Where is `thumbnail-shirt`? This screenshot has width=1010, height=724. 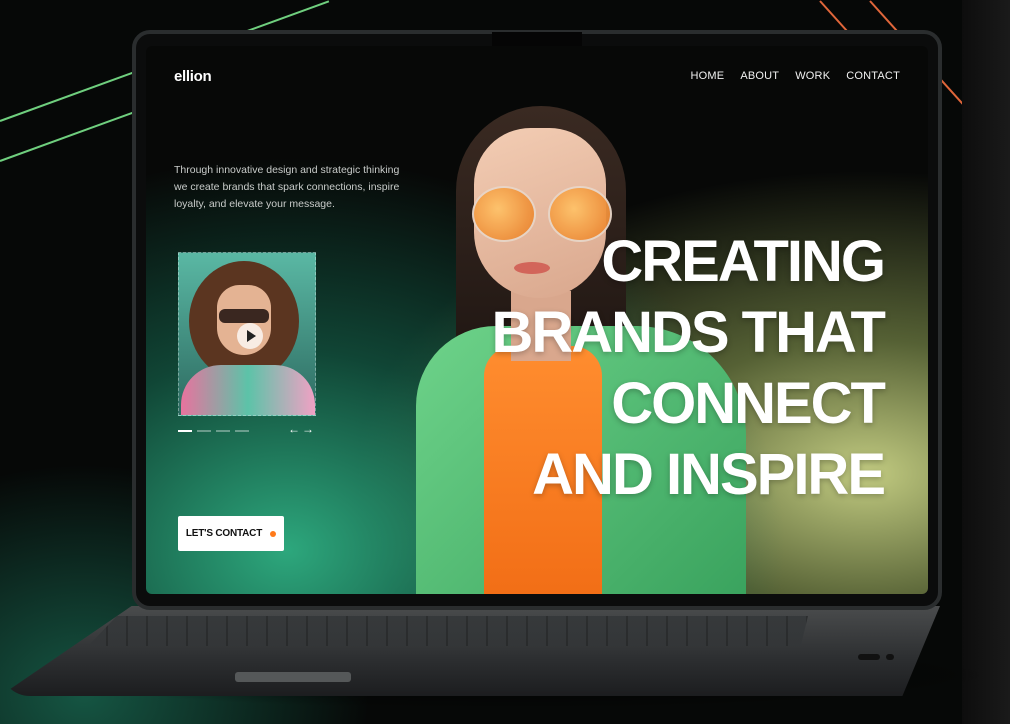 thumbnail-shirt is located at coordinates (248, 390).